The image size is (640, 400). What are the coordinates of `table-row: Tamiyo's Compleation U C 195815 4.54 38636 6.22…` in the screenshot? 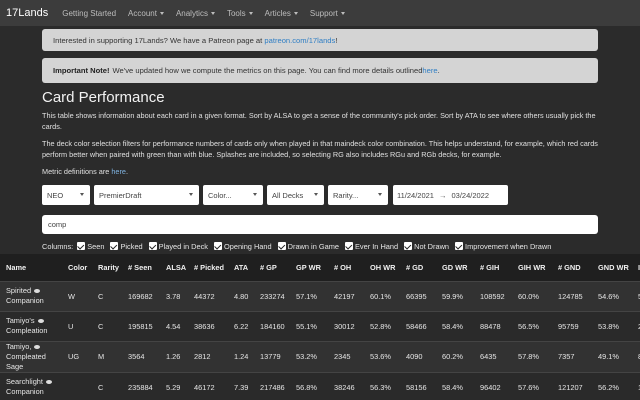 It's located at (320, 325).